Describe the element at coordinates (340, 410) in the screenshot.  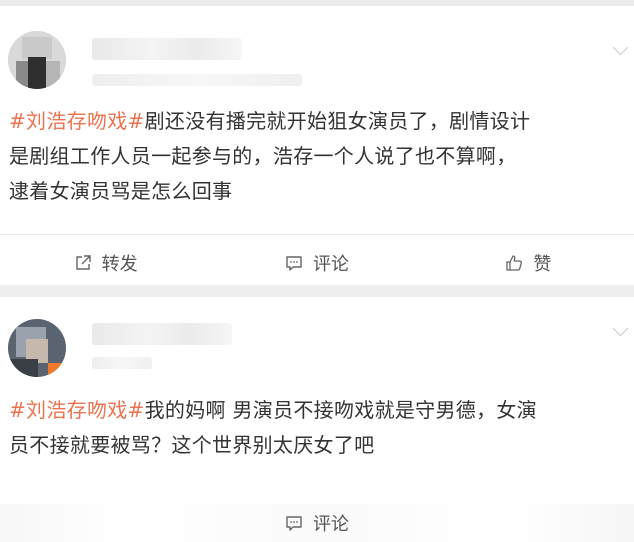
I see `post-text-segment: 我的妈啊 男演员不接吻戏就是守男德，女演` at that location.